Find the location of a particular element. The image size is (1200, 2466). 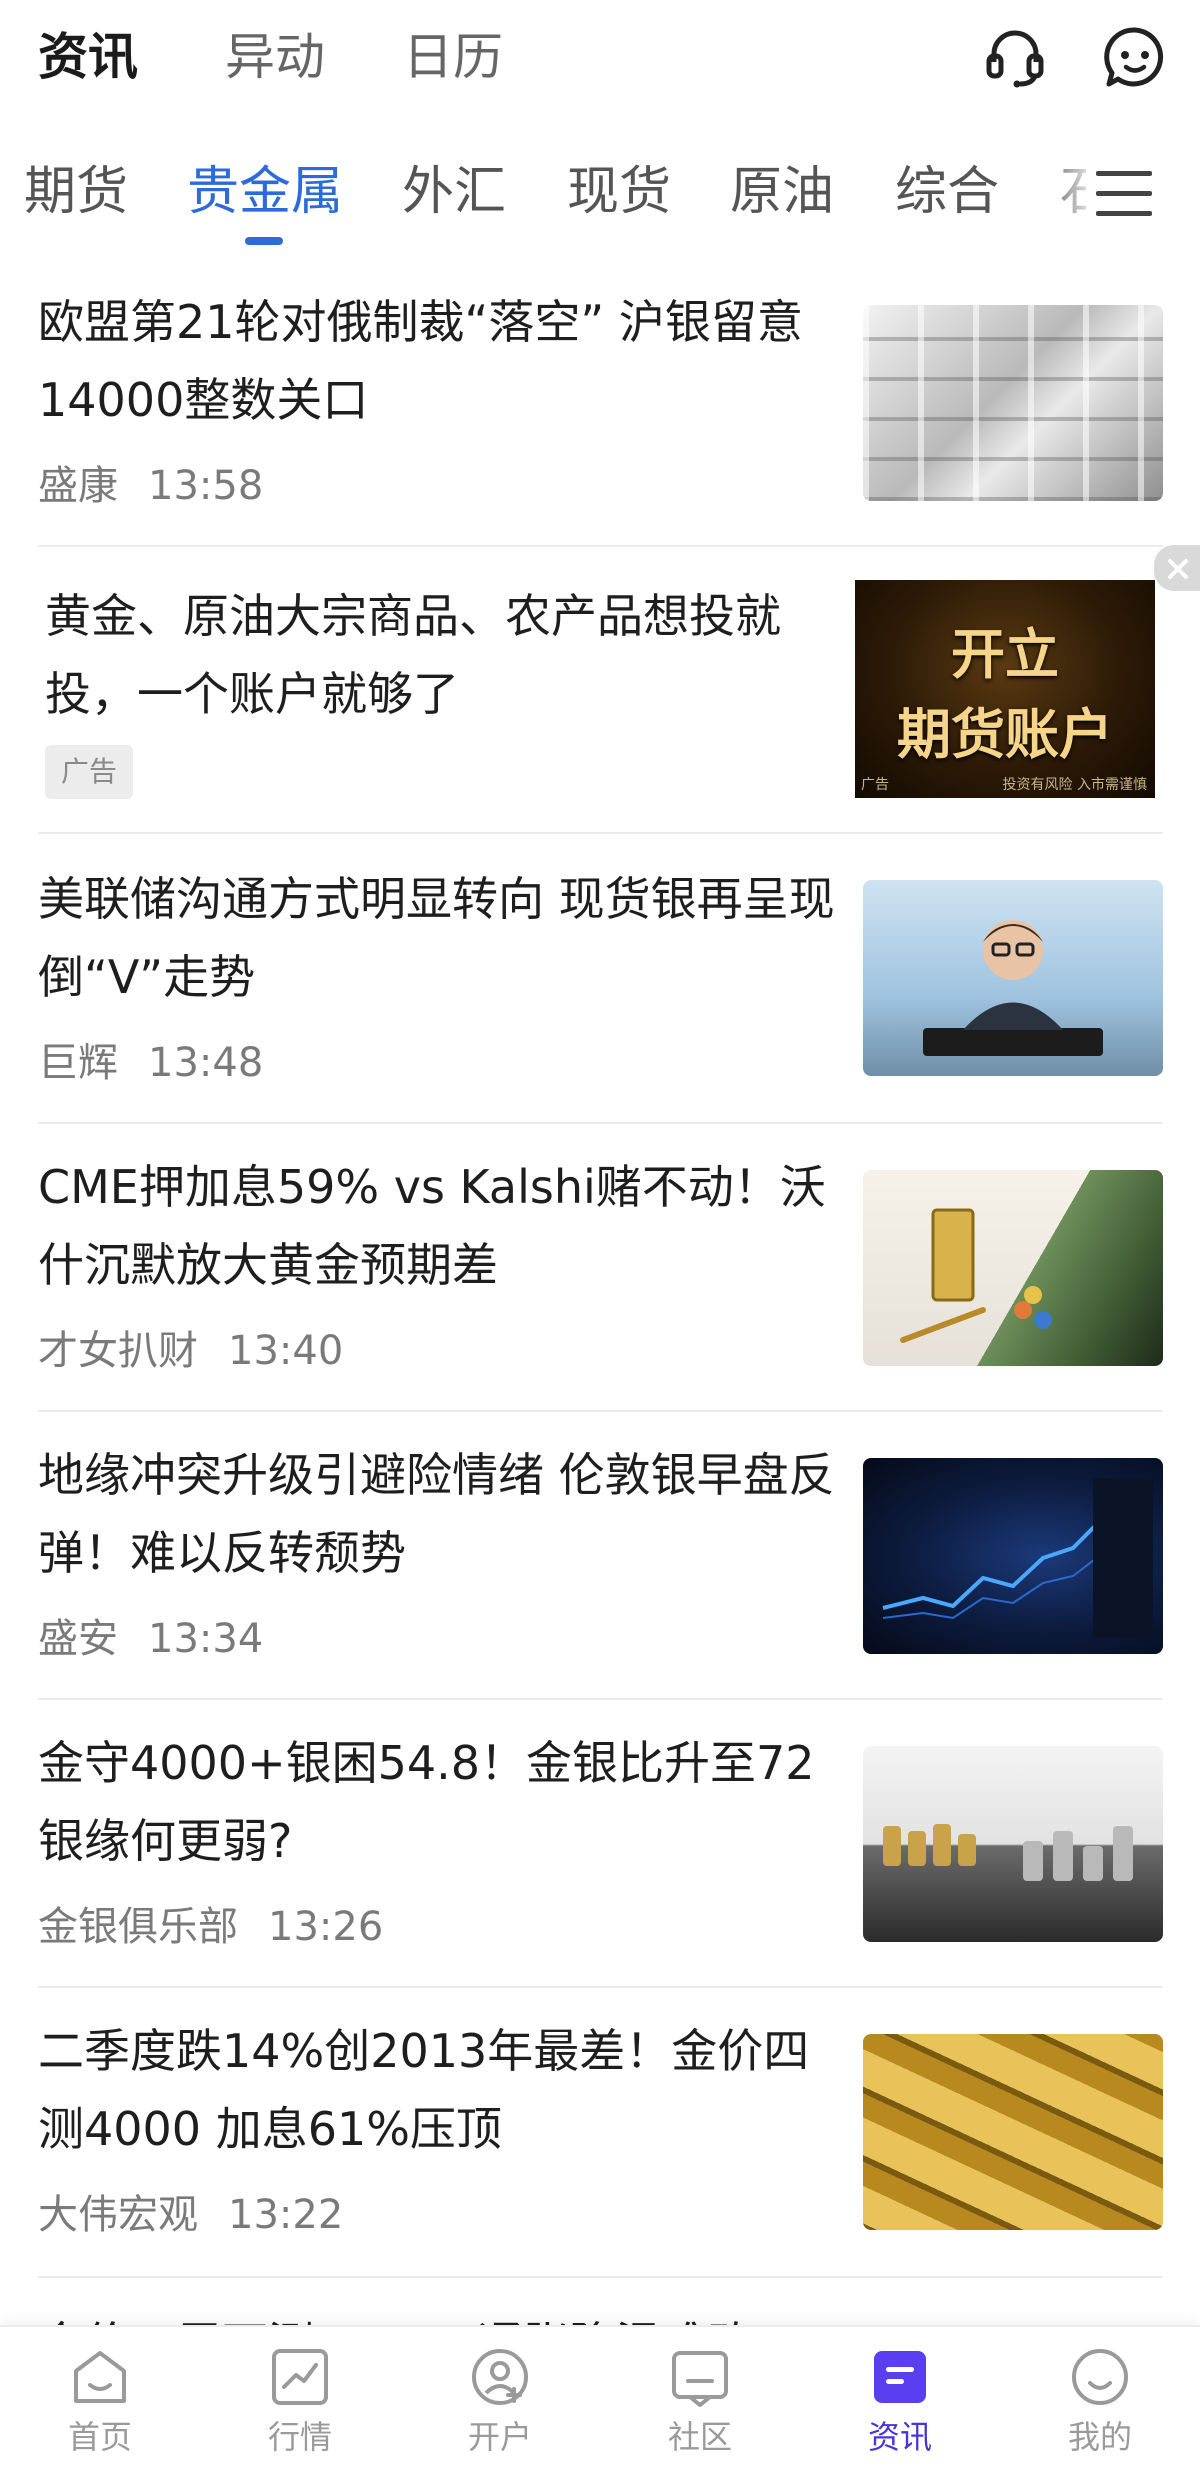

chart-icon is located at coordinates (300, 2377).